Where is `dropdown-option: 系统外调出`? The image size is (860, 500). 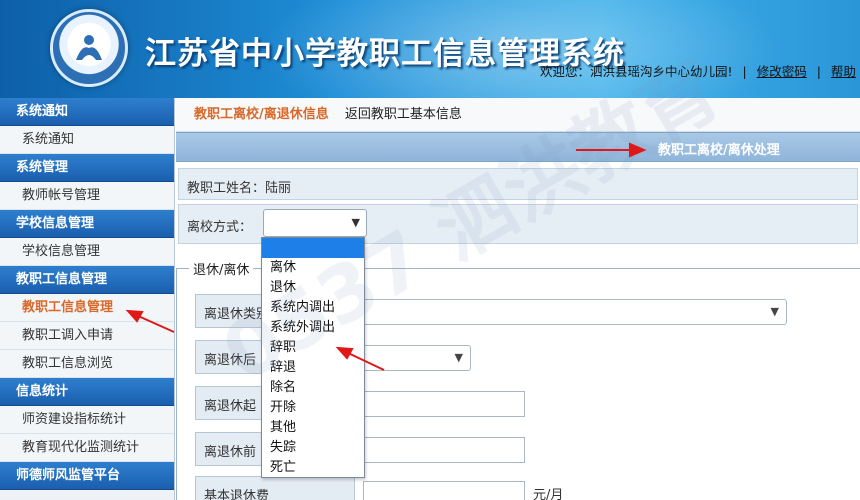 dropdown-option: 系统外调出 is located at coordinates (313, 328).